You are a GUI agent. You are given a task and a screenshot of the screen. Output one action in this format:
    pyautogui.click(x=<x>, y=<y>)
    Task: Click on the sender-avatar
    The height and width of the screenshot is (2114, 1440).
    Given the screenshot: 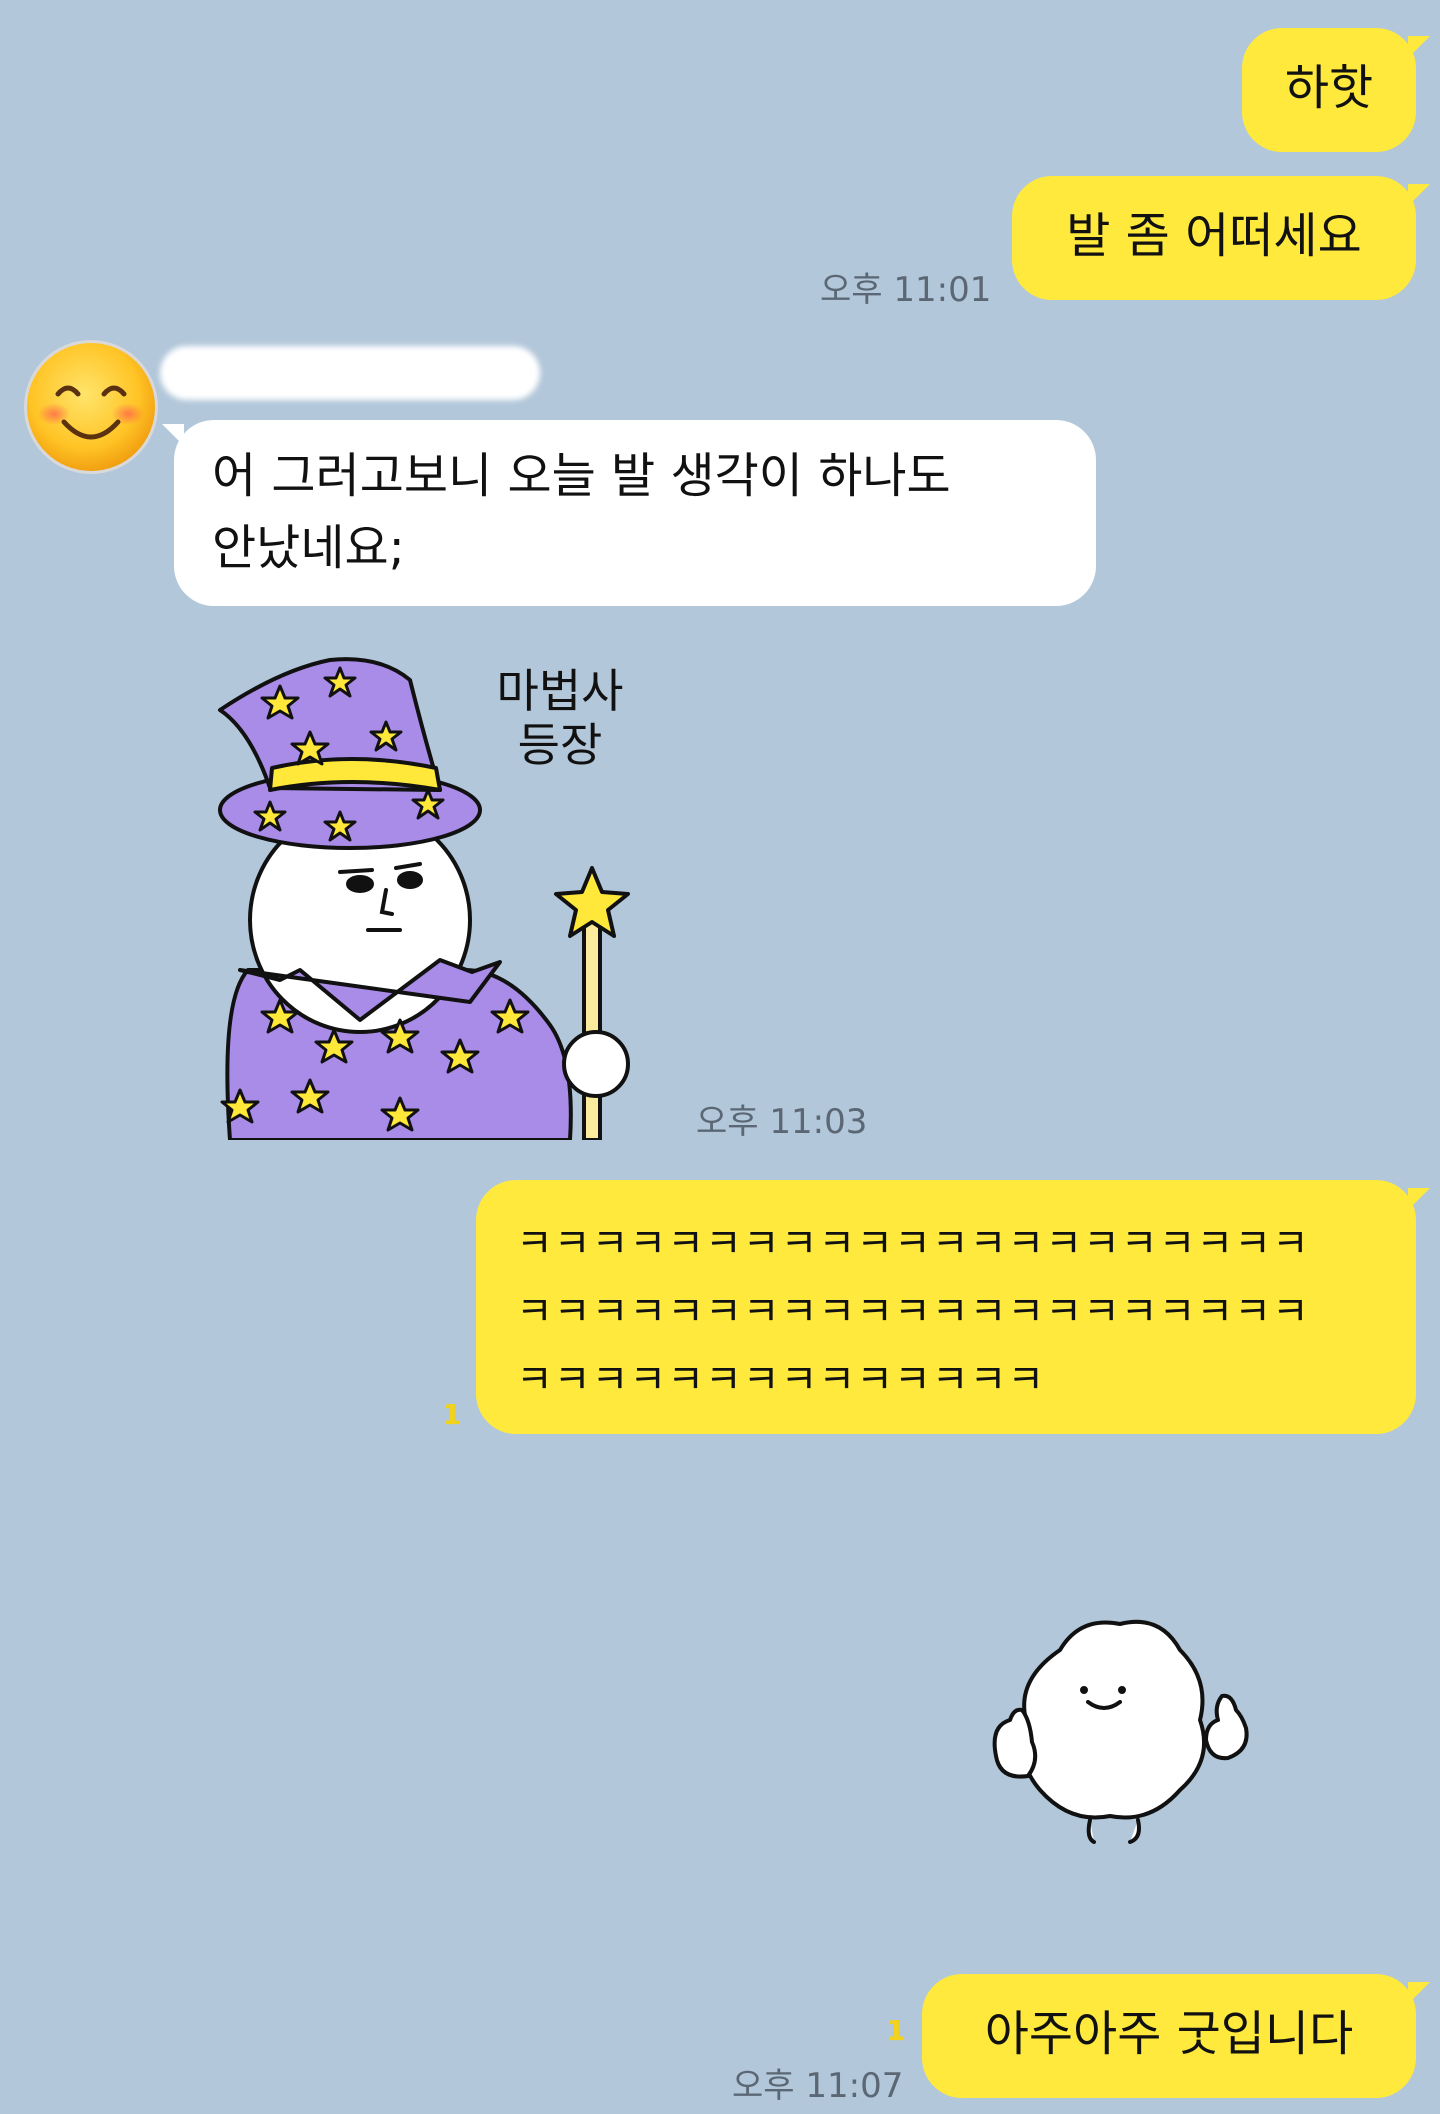 What is the action you would take?
    pyautogui.click(x=91, y=407)
    